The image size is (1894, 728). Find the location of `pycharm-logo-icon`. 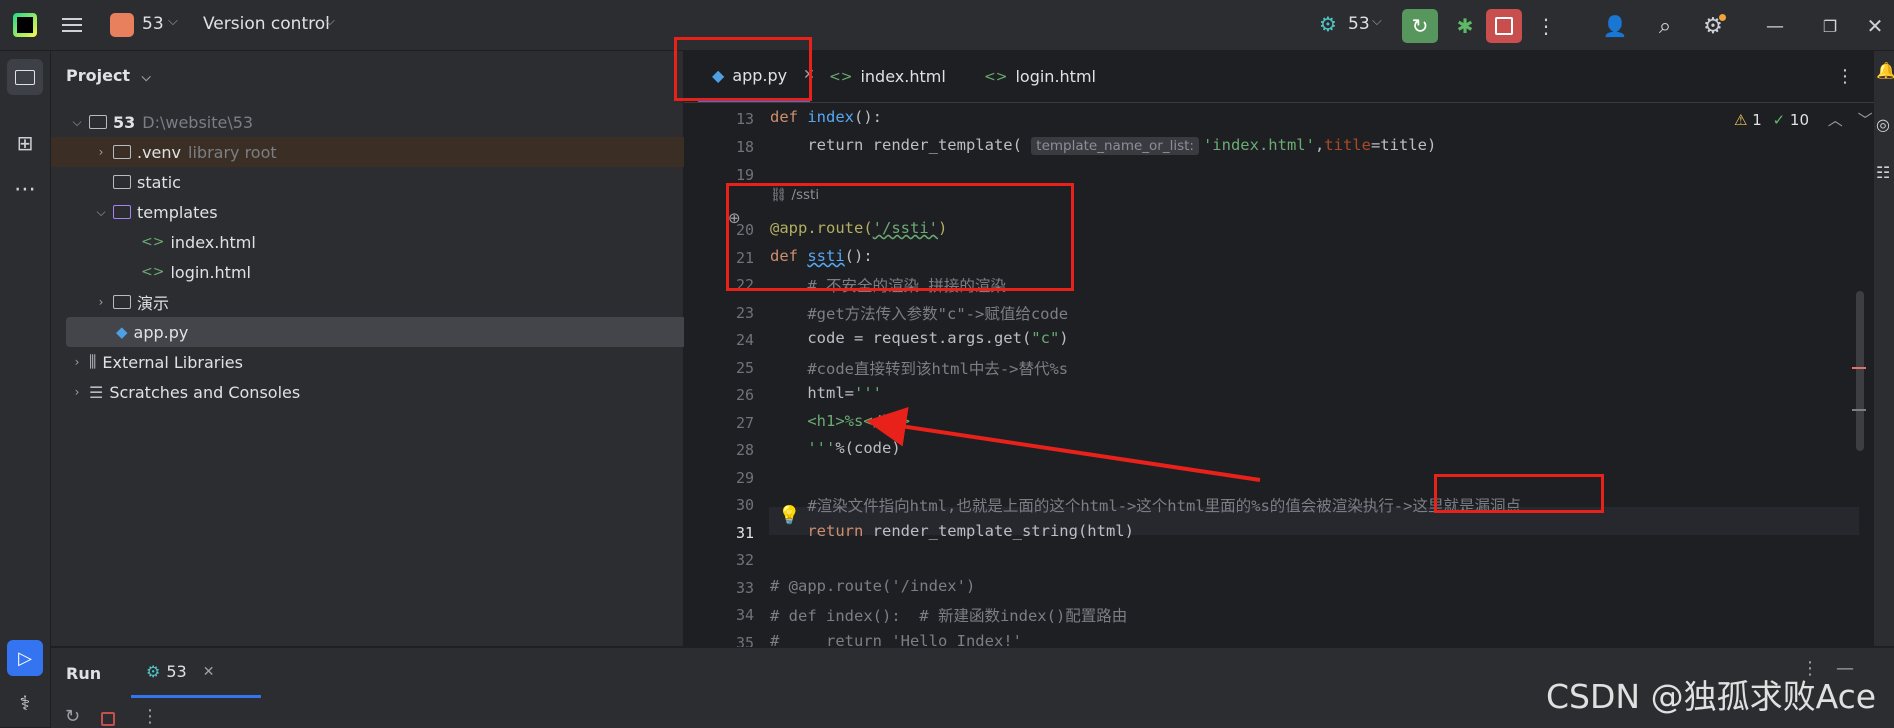

pycharm-logo-icon is located at coordinates (25, 25).